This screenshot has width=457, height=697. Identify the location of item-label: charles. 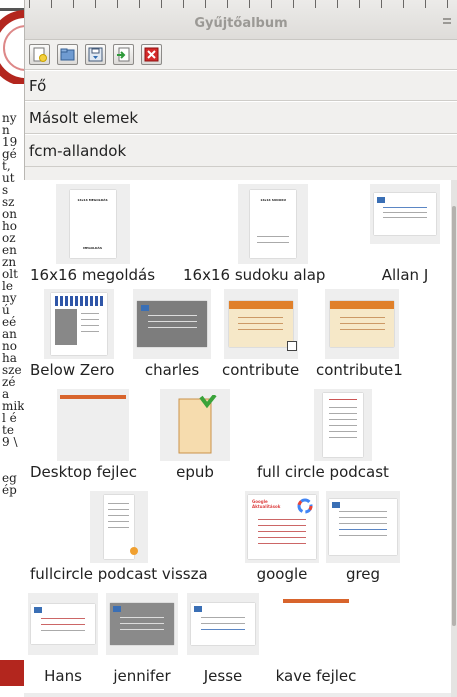
(172, 370).